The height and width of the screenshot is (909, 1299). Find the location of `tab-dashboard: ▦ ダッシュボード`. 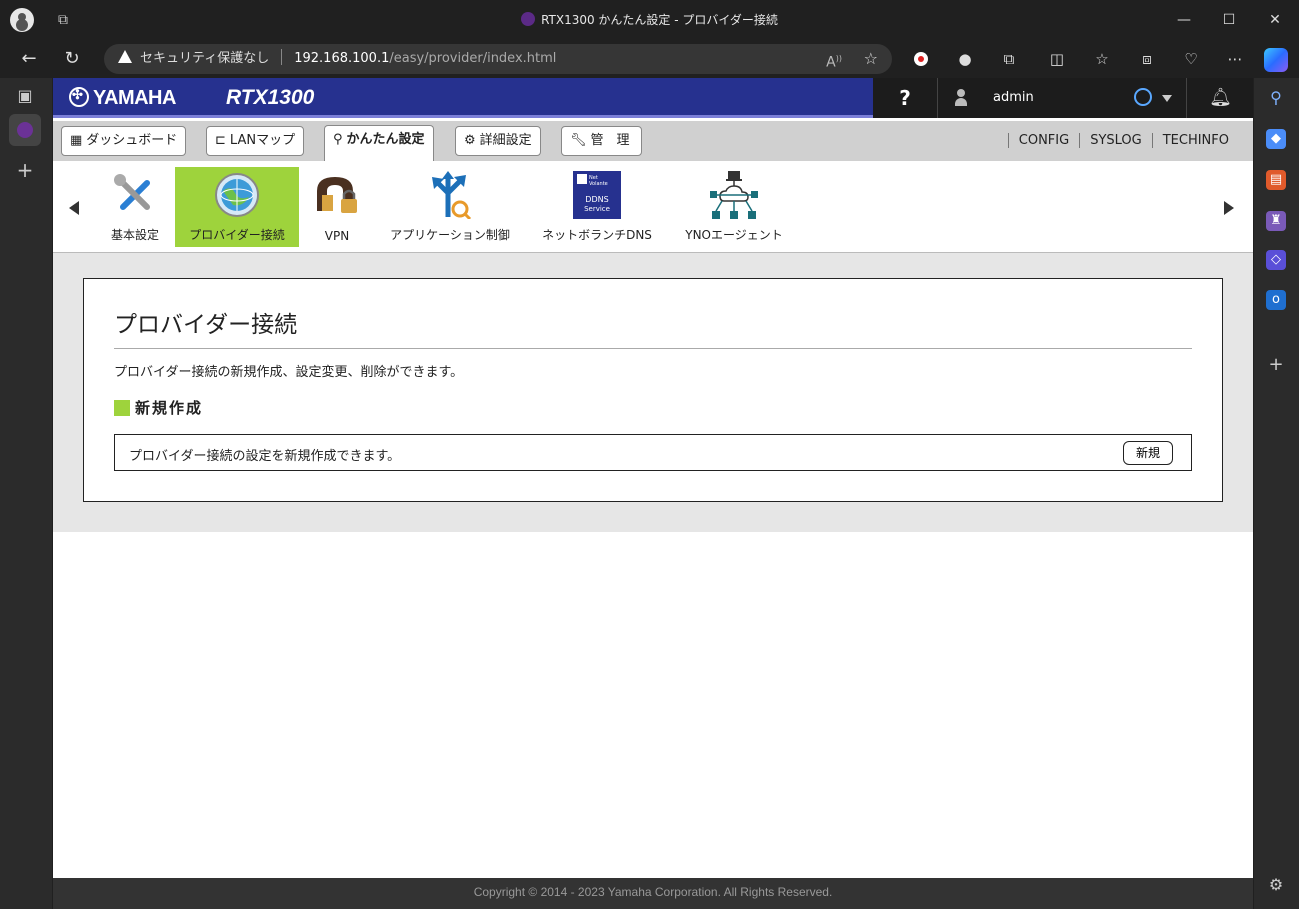

tab-dashboard: ▦ ダッシュボード is located at coordinates (124, 141).